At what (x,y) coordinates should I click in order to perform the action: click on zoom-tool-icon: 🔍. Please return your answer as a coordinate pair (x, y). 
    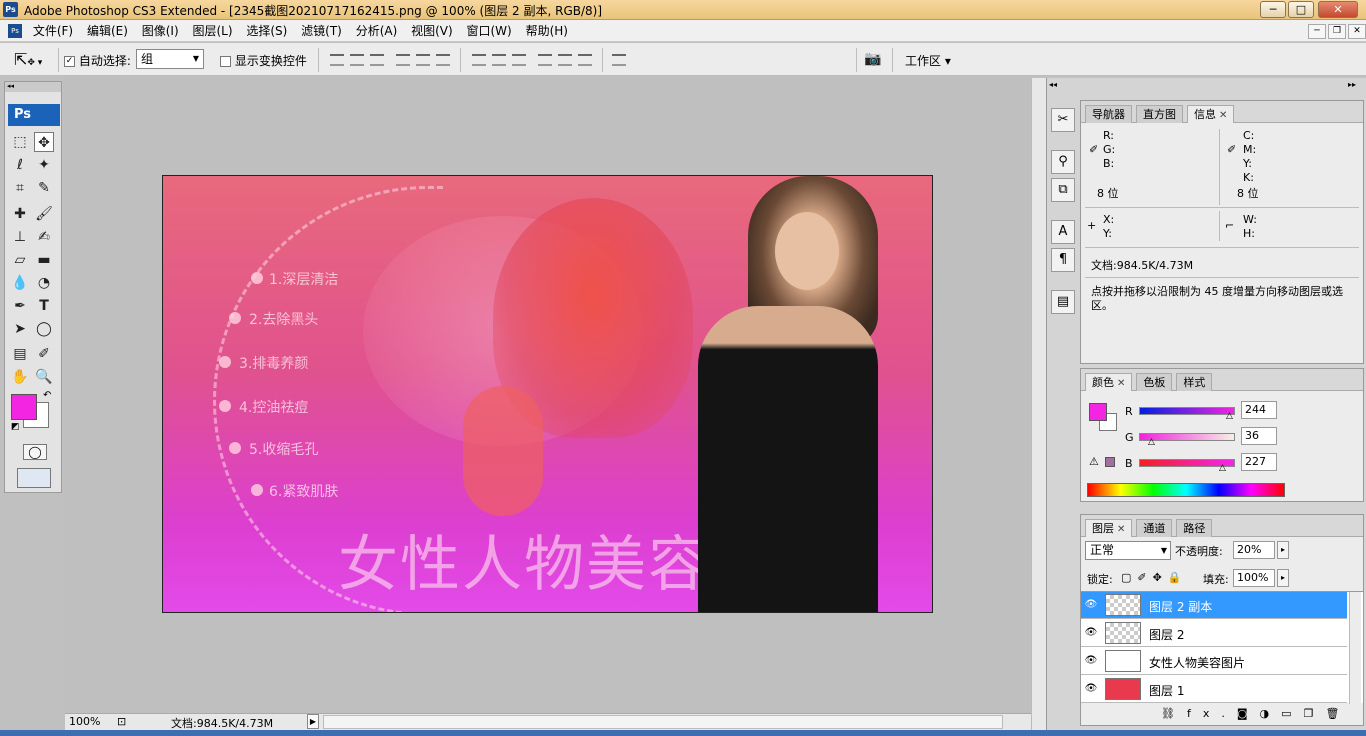
    Looking at the image, I should click on (44, 377).